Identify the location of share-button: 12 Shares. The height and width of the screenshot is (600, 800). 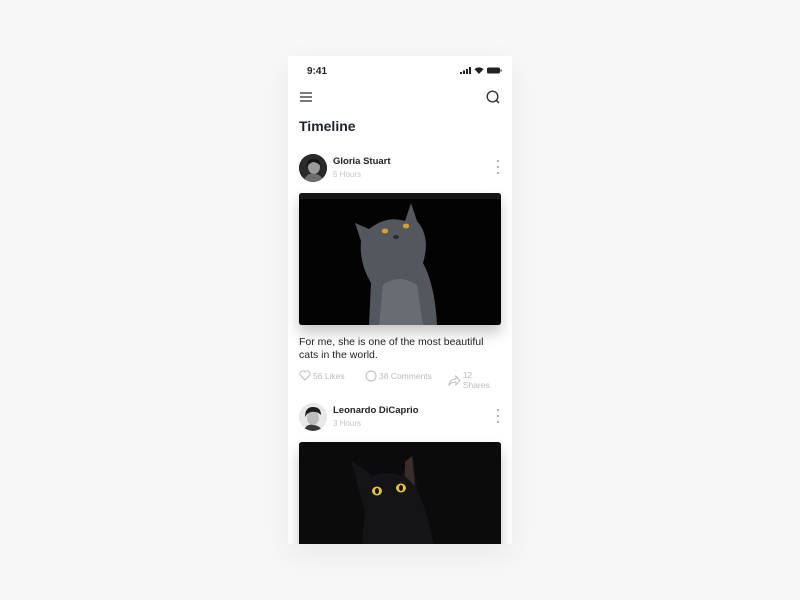
(474, 380).